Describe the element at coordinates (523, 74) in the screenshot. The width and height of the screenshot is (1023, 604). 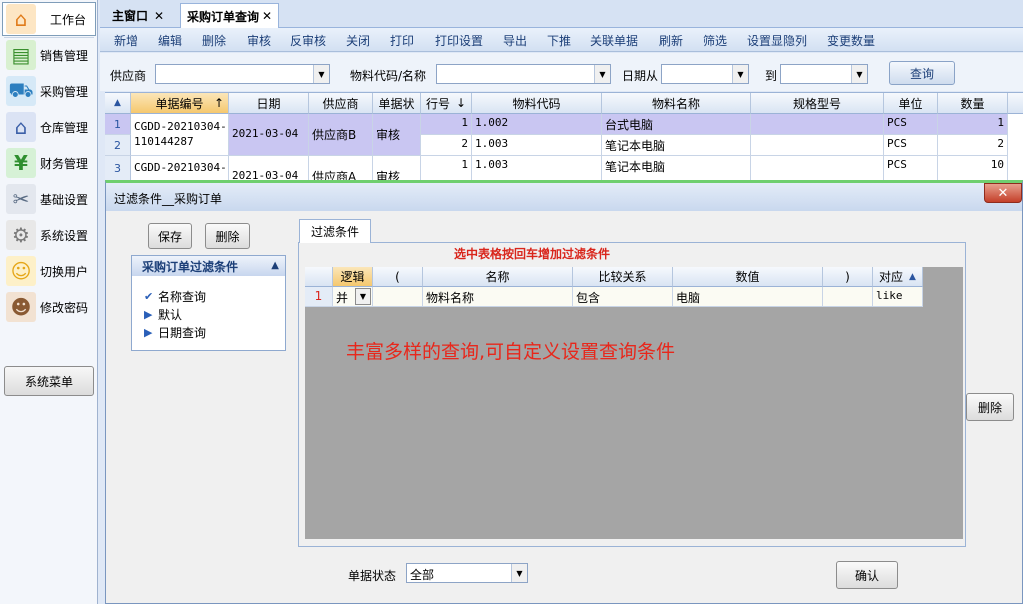
I see `material-select: ▼` at that location.